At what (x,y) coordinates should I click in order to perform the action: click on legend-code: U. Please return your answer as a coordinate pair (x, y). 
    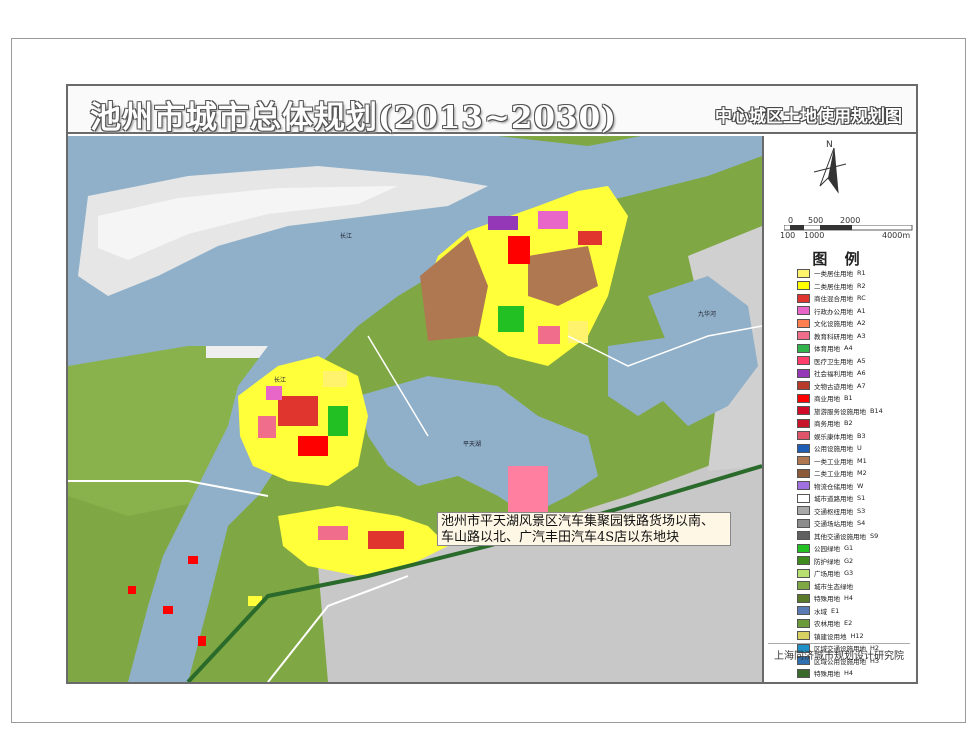
    Looking at the image, I should click on (859, 448).